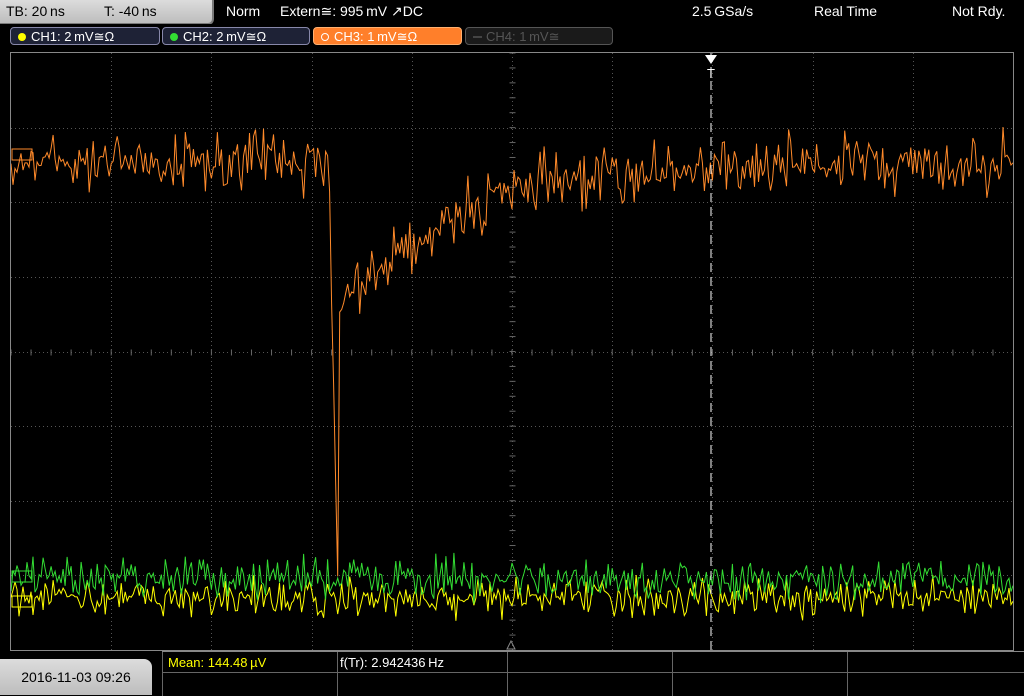 The width and height of the screenshot is (1024, 696). What do you see at coordinates (711, 73) in the screenshot?
I see `trigger-marker-label: T` at bounding box center [711, 73].